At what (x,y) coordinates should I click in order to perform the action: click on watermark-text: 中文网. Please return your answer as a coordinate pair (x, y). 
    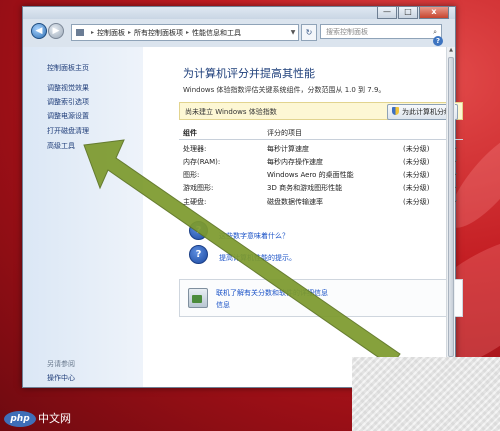
    Looking at the image, I should click on (54, 418).